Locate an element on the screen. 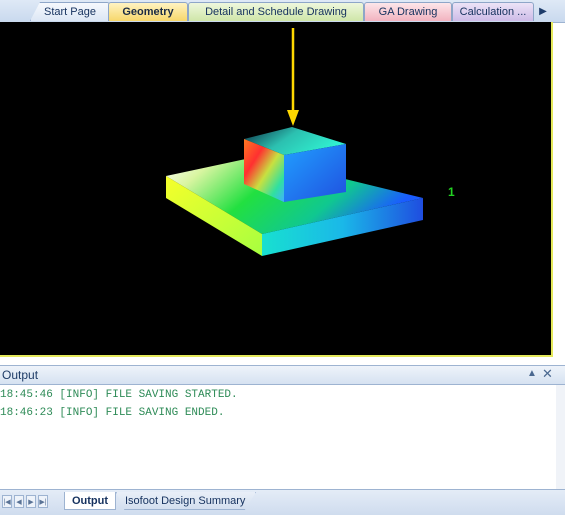  tab-detail-and-schedule-drawing: Detail and Schedule Drawing is located at coordinates (276, 11).